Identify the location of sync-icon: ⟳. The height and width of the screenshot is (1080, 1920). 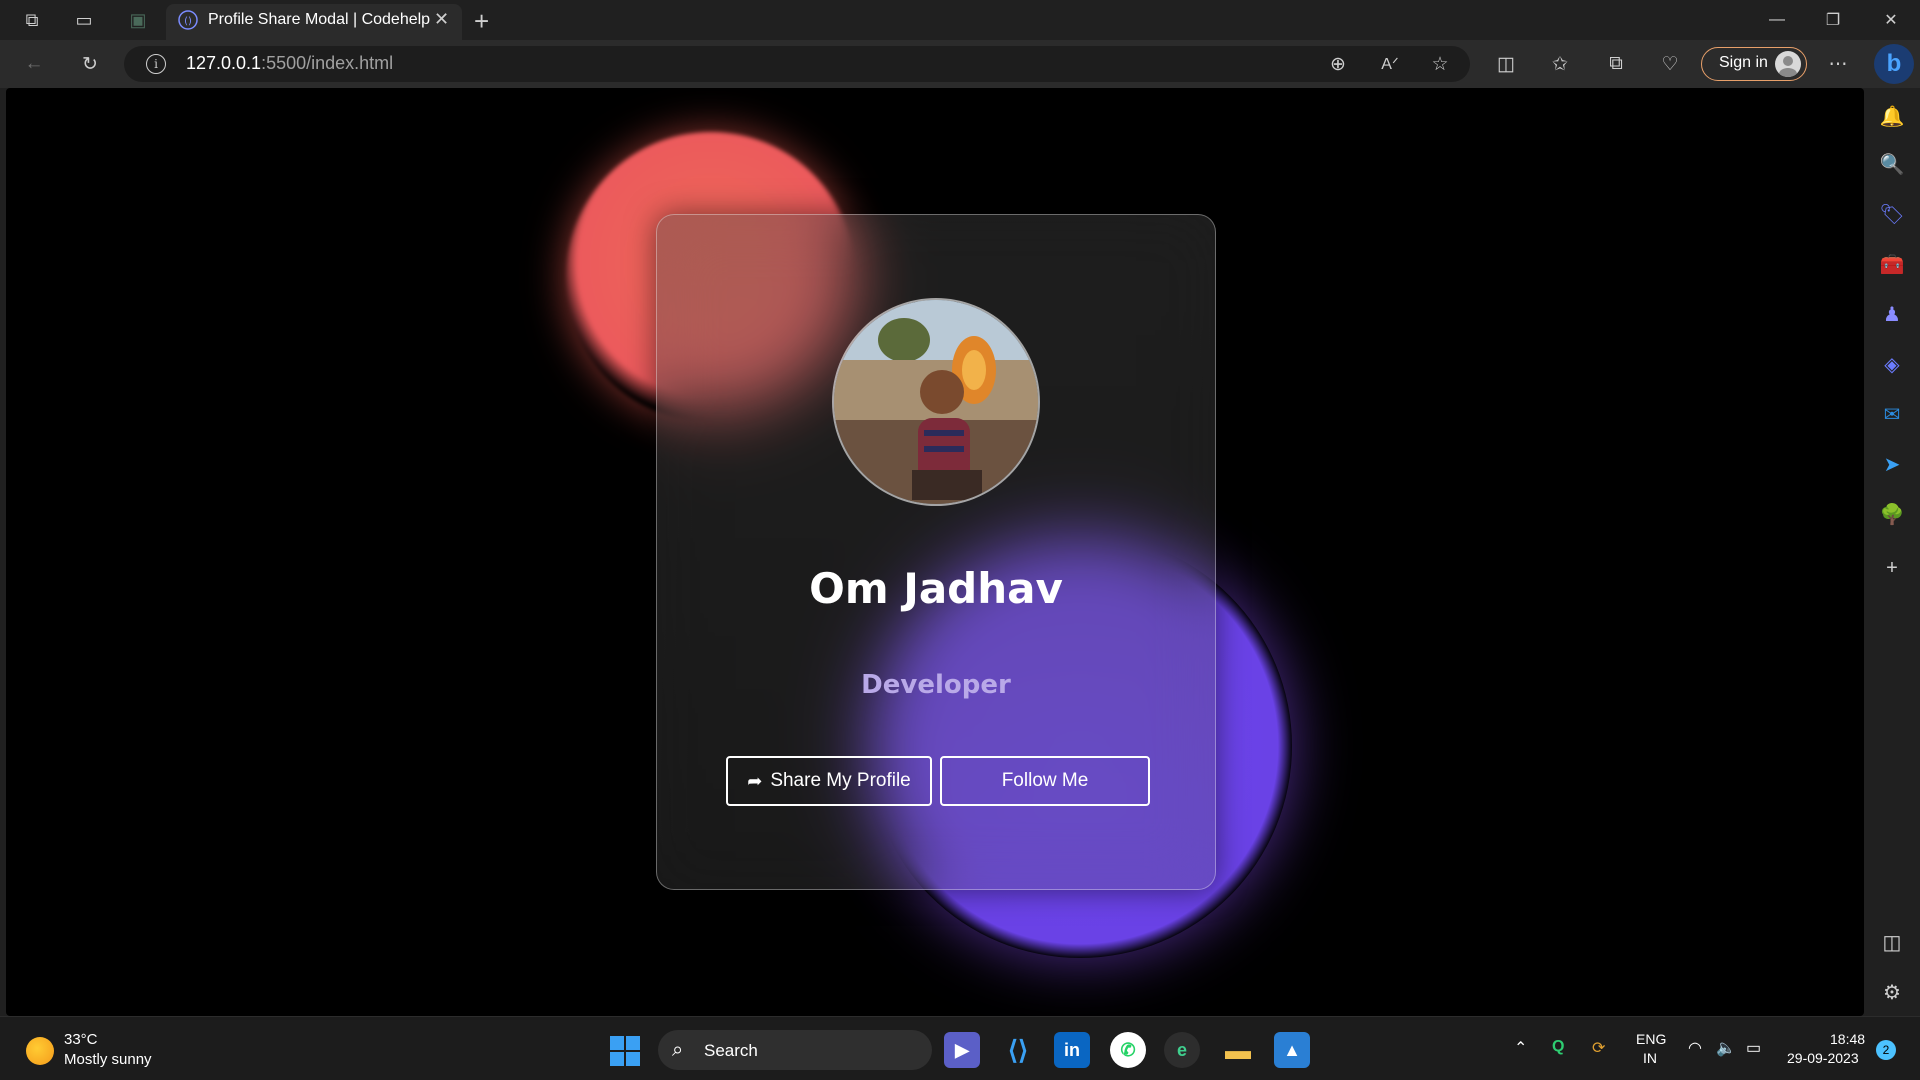
(1598, 1048).